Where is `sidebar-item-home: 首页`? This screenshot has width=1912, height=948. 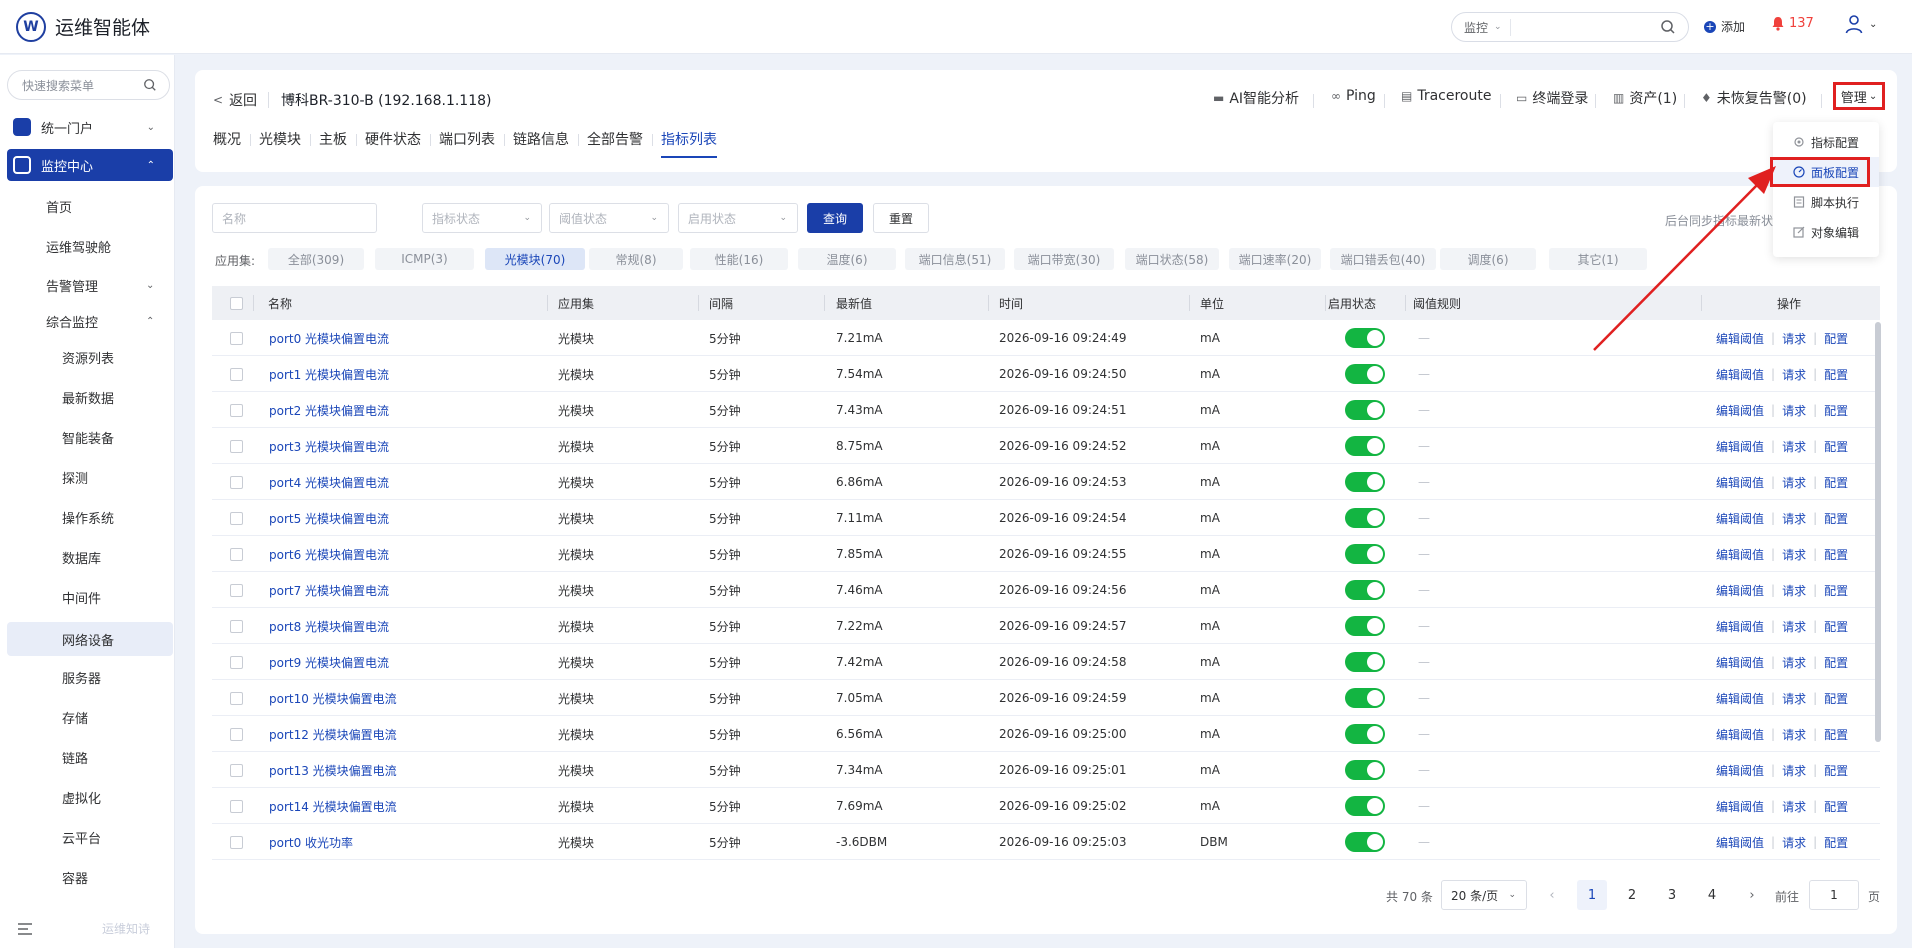 sidebar-item-home: 首页 is located at coordinates (59, 206).